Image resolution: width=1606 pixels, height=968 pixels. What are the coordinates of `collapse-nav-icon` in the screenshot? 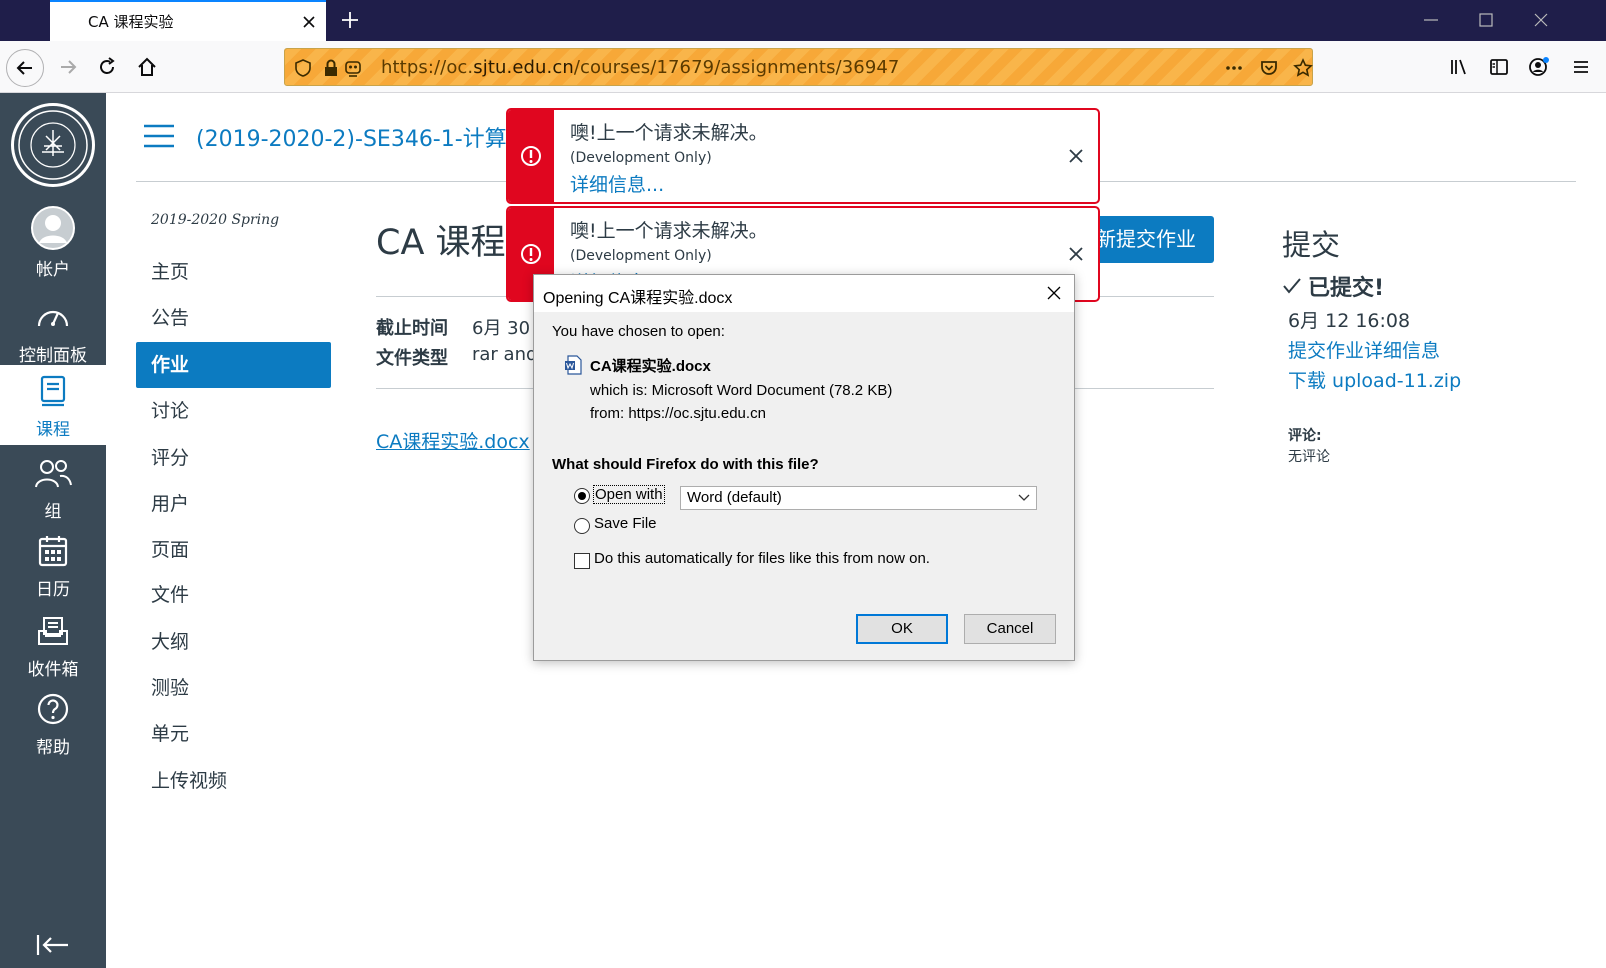 It's located at (53, 945).